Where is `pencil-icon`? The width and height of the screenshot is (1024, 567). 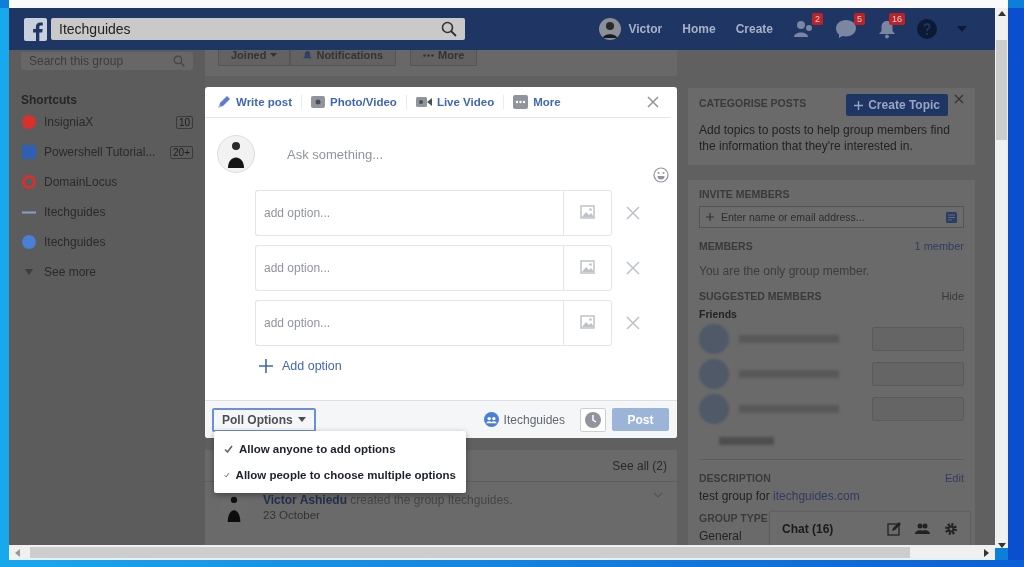 pencil-icon is located at coordinates (224, 102).